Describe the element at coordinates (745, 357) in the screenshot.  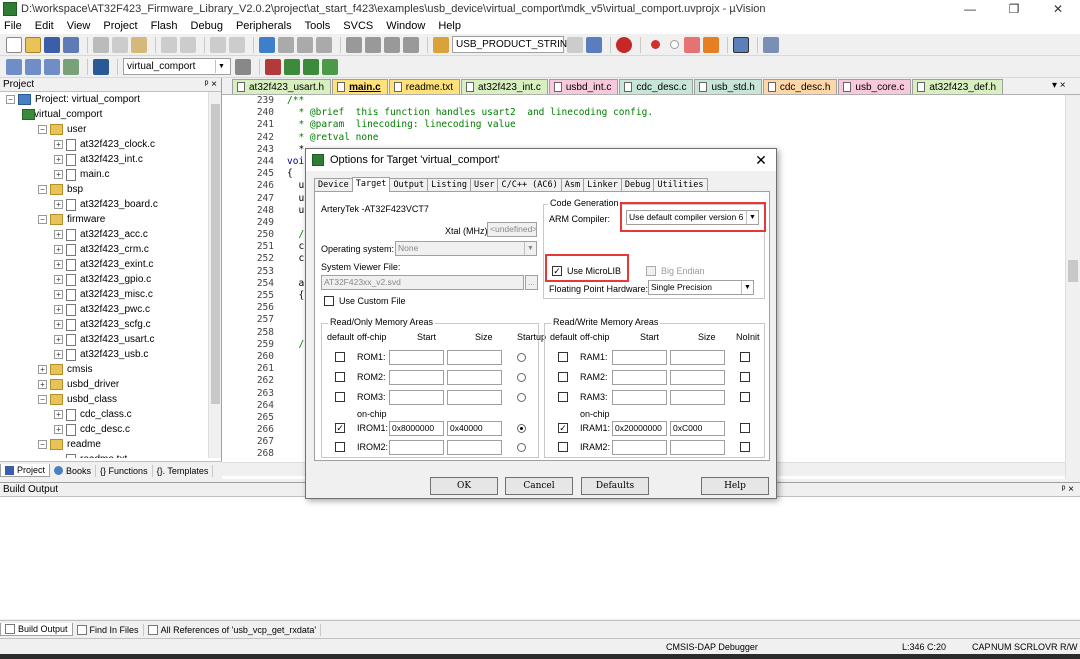
I see `ram-noinit-checkbox` at that location.